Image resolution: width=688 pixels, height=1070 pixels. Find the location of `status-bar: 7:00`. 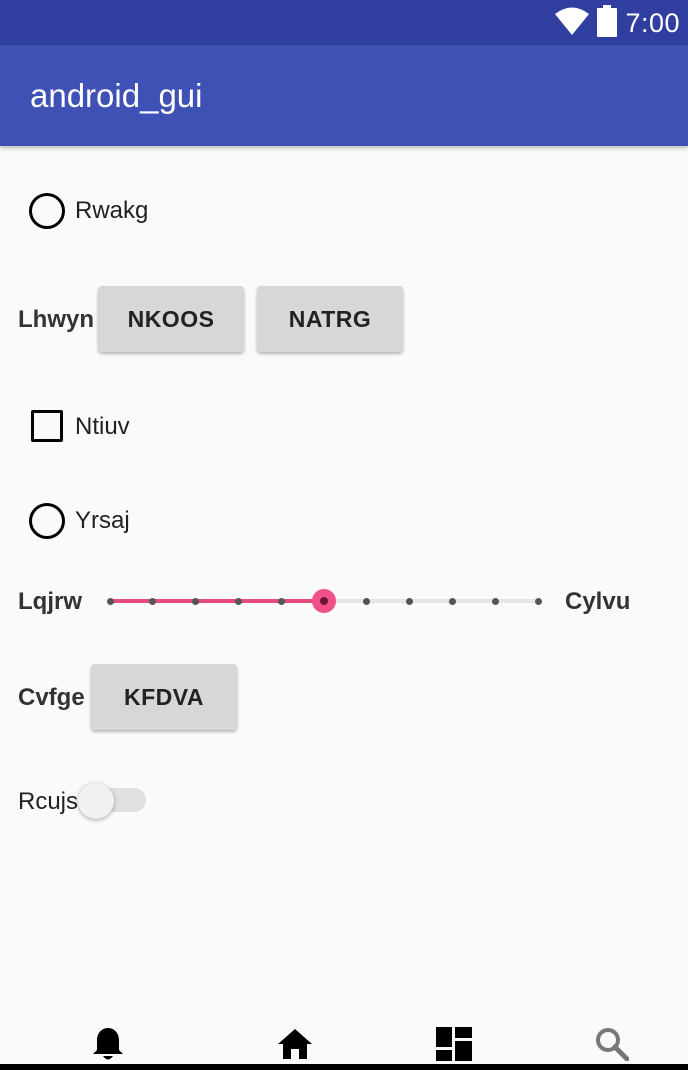

status-bar: 7:00 is located at coordinates (344, 22).